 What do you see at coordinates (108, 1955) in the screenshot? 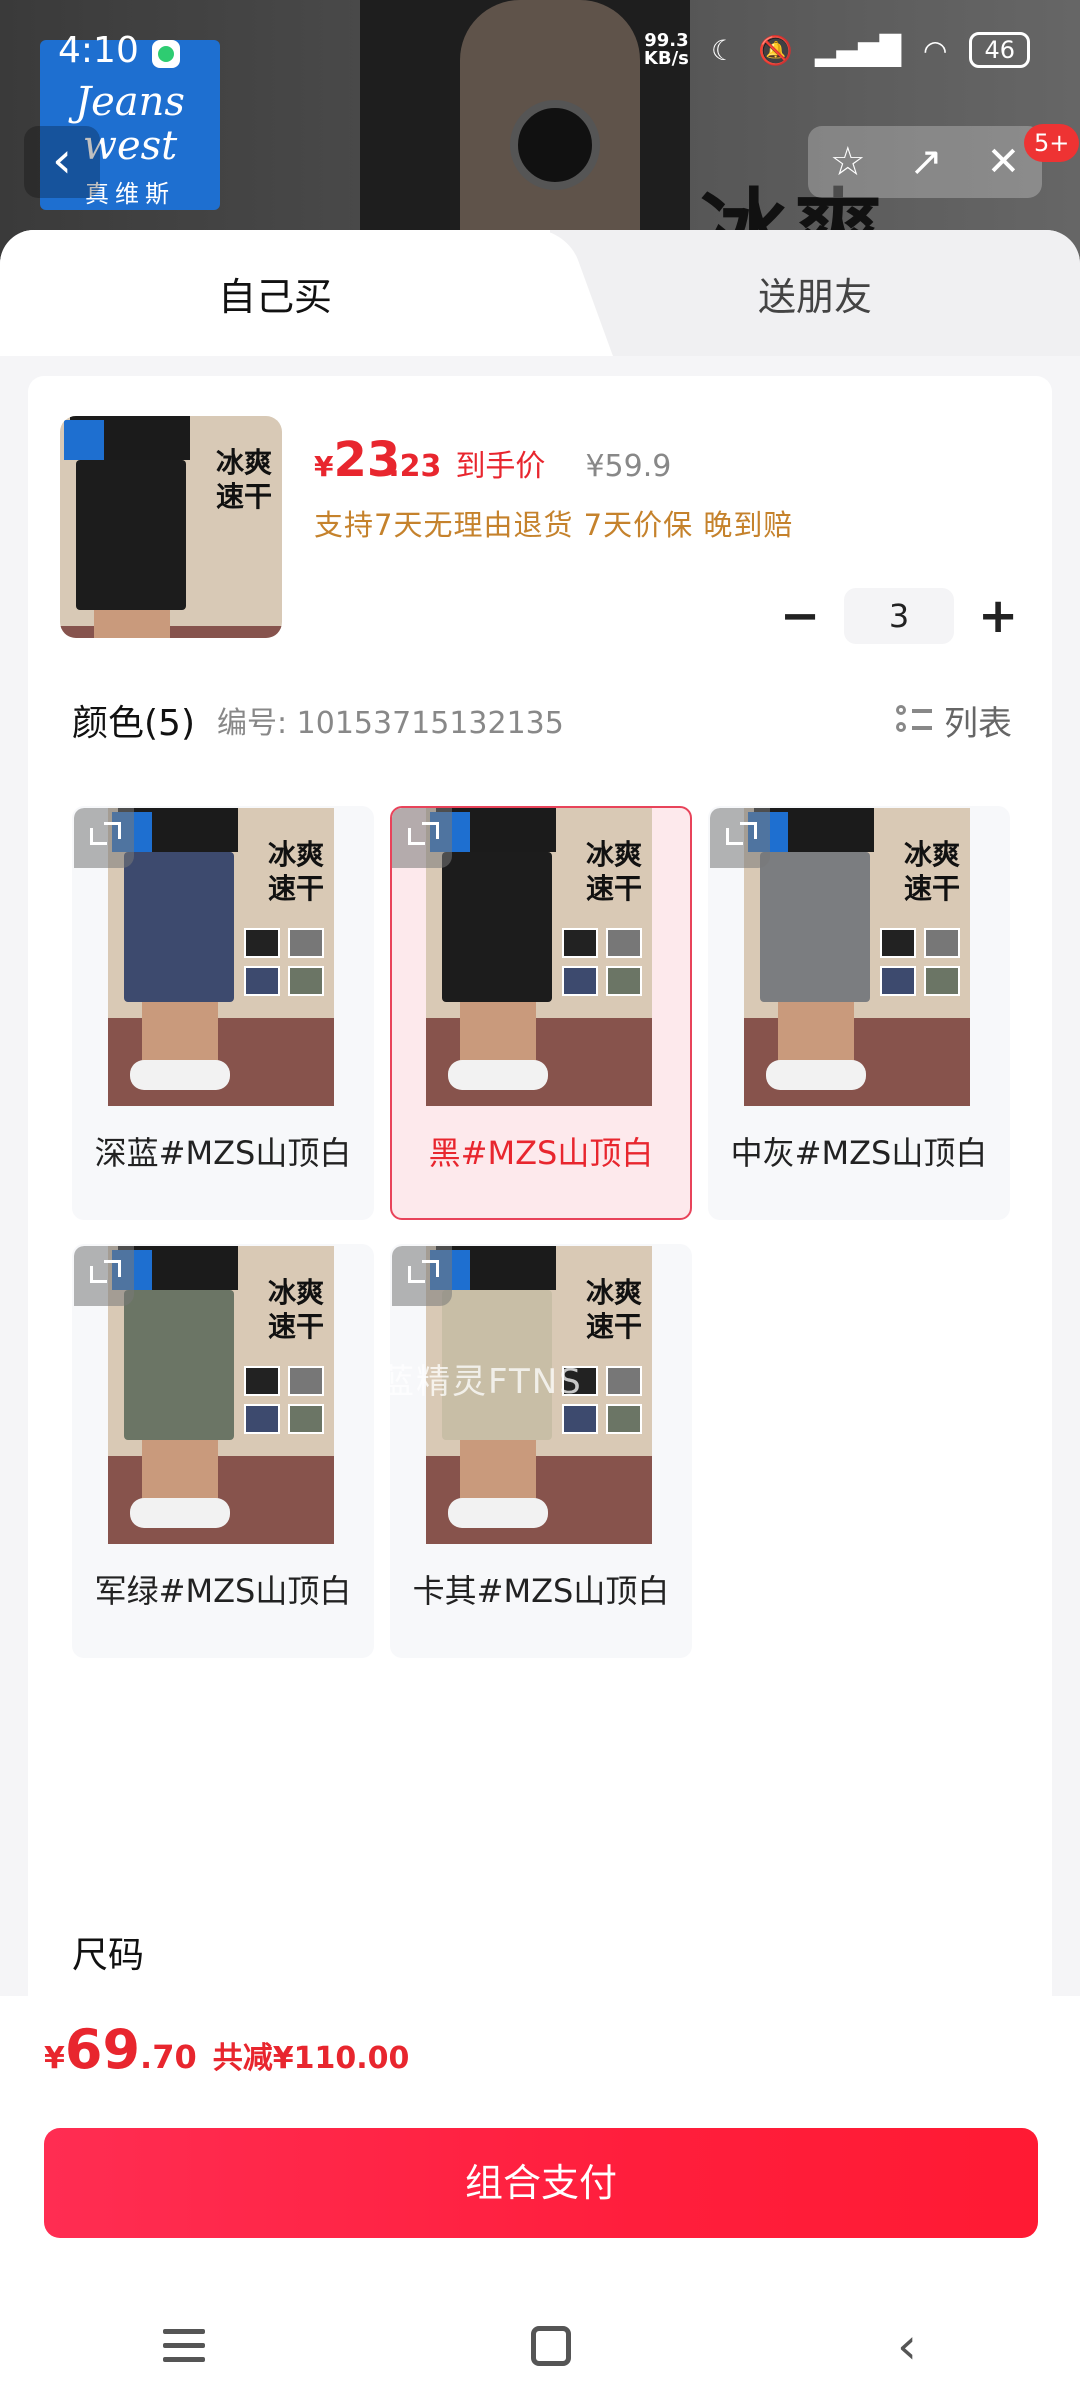
I see `size-section-title: 尺码` at bounding box center [108, 1955].